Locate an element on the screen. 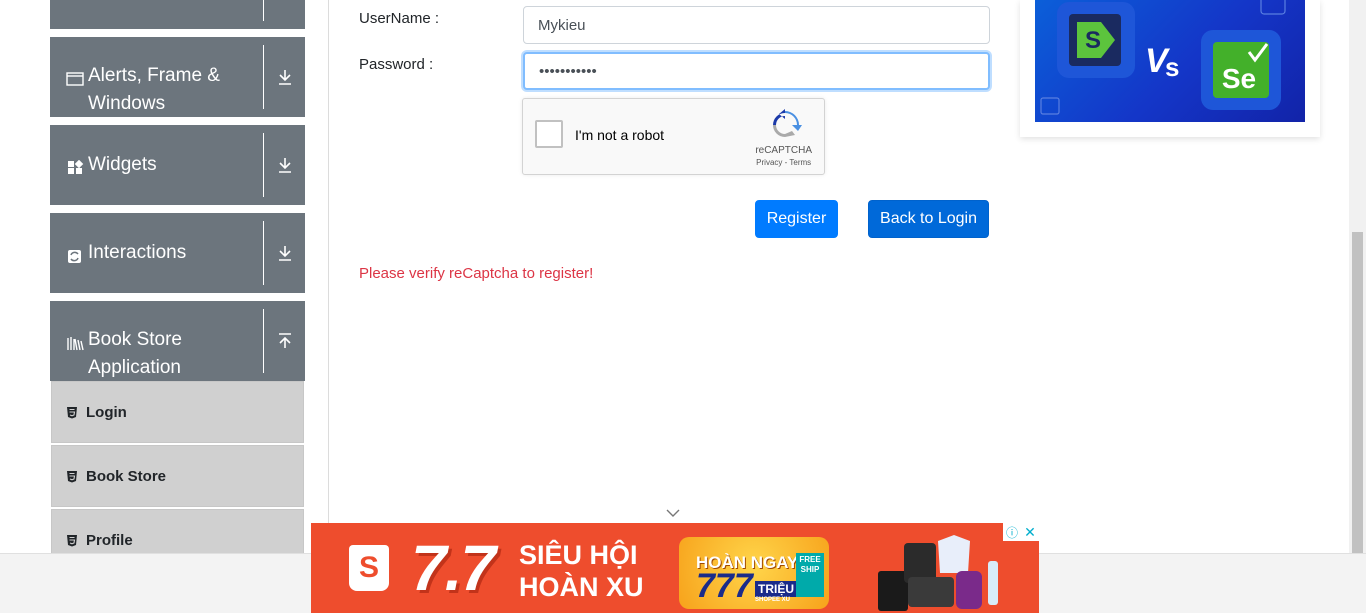 This screenshot has height=613, width=1366. scrollbar-thumb is located at coordinates (1357, 392).